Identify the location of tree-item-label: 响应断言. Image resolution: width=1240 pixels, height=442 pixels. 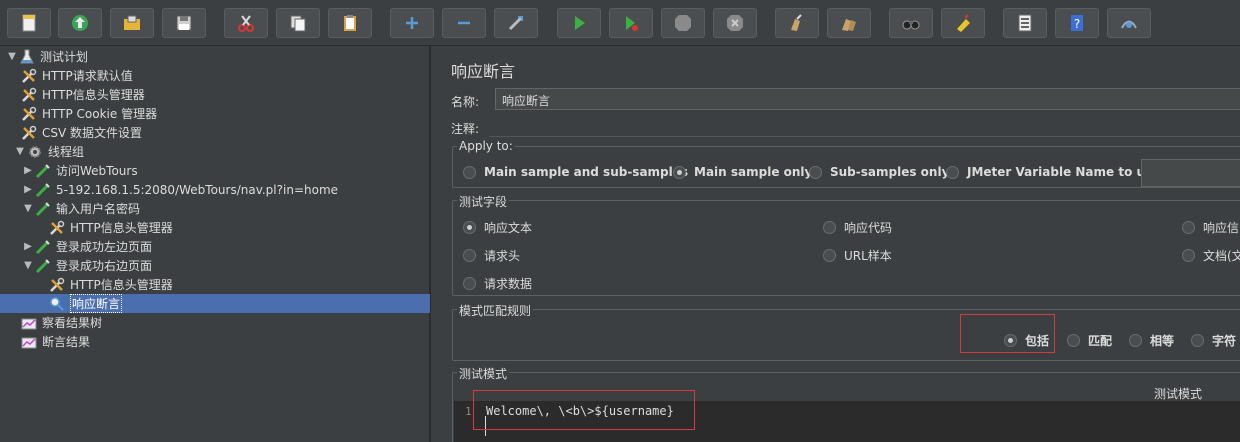
(96, 303).